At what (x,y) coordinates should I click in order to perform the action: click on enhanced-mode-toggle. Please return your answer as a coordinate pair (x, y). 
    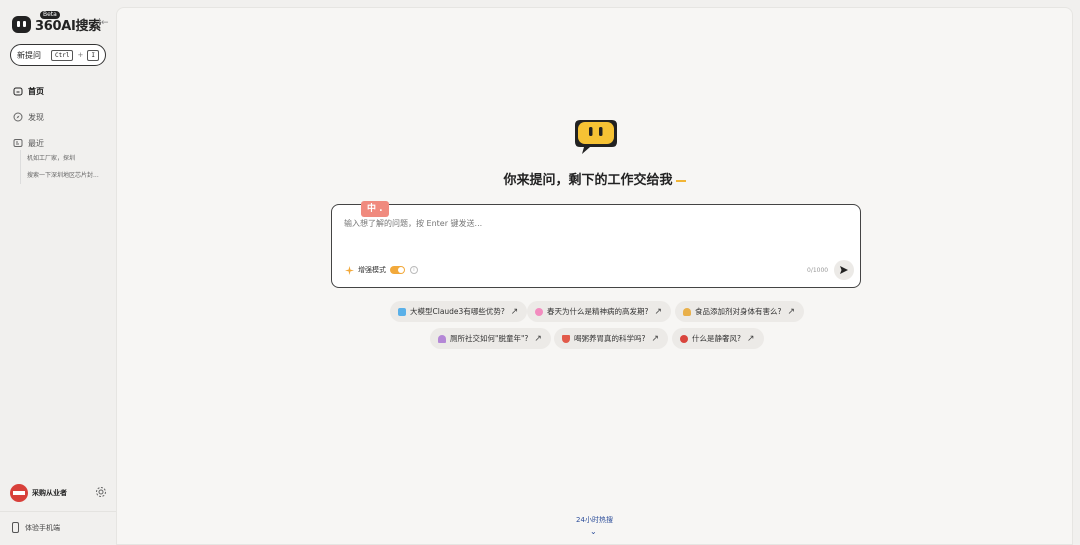
    Looking at the image, I should click on (397, 270).